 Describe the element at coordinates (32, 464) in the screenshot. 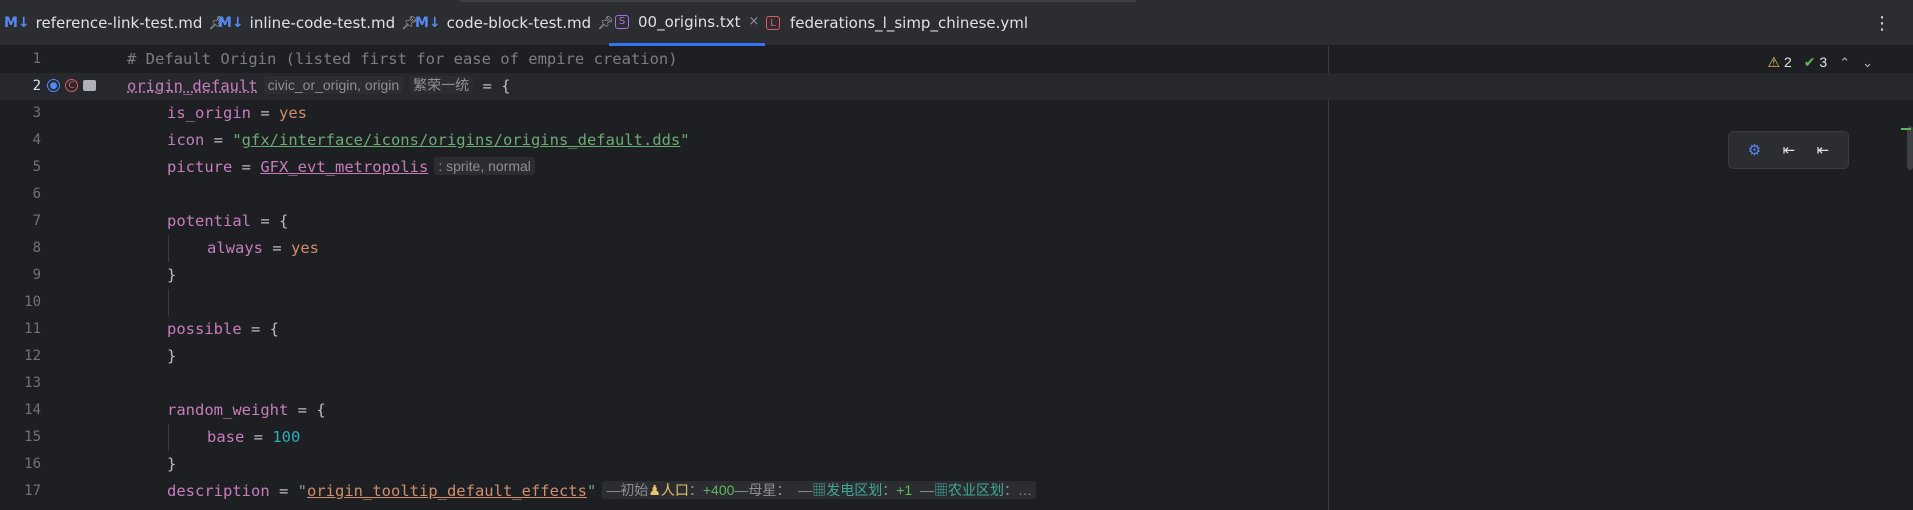

I see `line-number: 16` at that location.